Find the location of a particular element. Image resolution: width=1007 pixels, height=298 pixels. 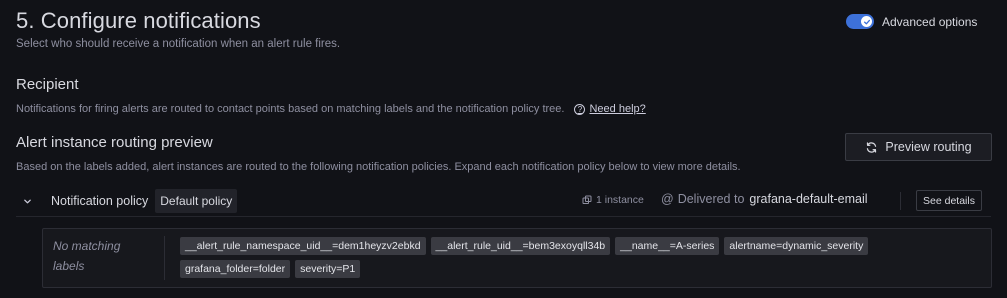

policy-label: Notification policy is located at coordinates (100, 201).